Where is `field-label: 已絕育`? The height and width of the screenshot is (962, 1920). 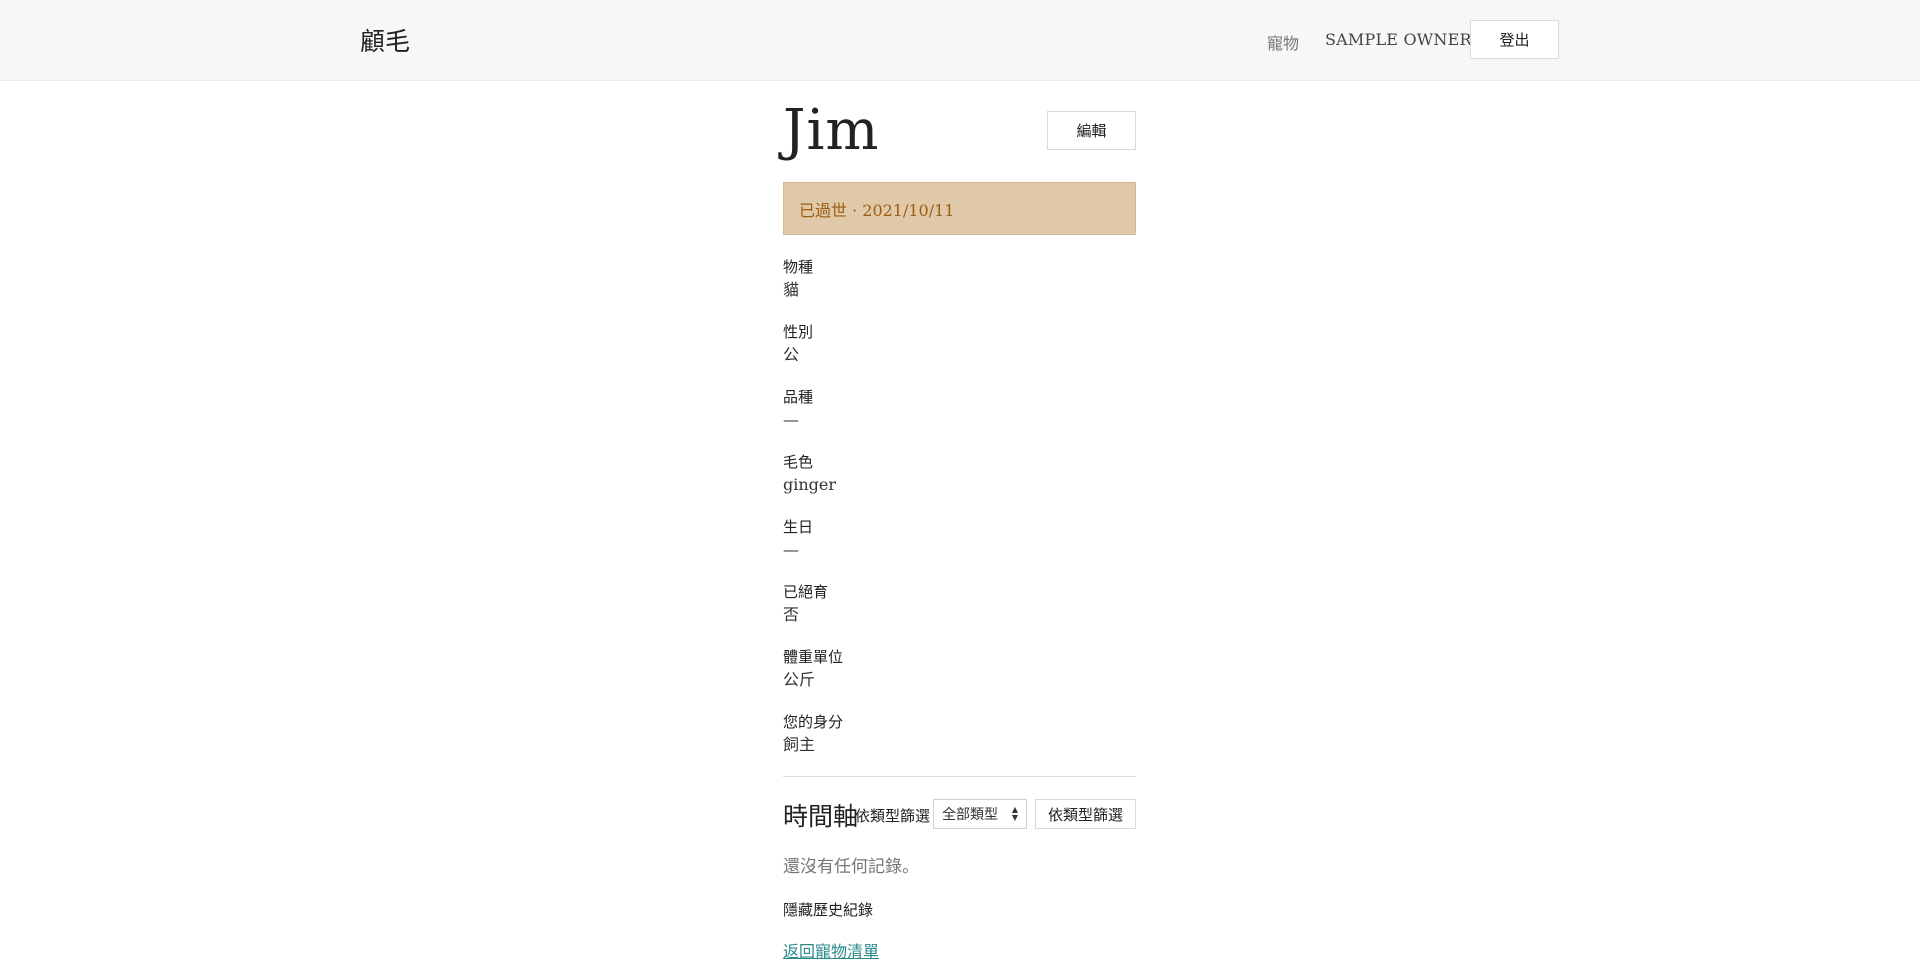
field-label: 已絕育 is located at coordinates (806, 592).